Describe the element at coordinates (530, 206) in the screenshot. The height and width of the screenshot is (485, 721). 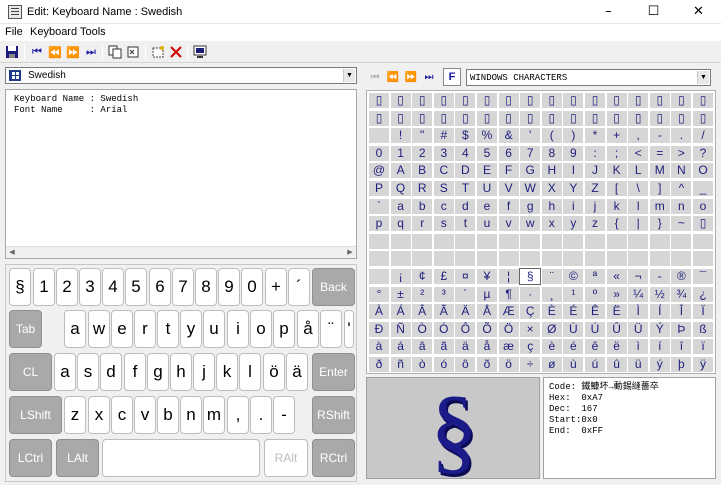
I see `char-cell: g` at that location.